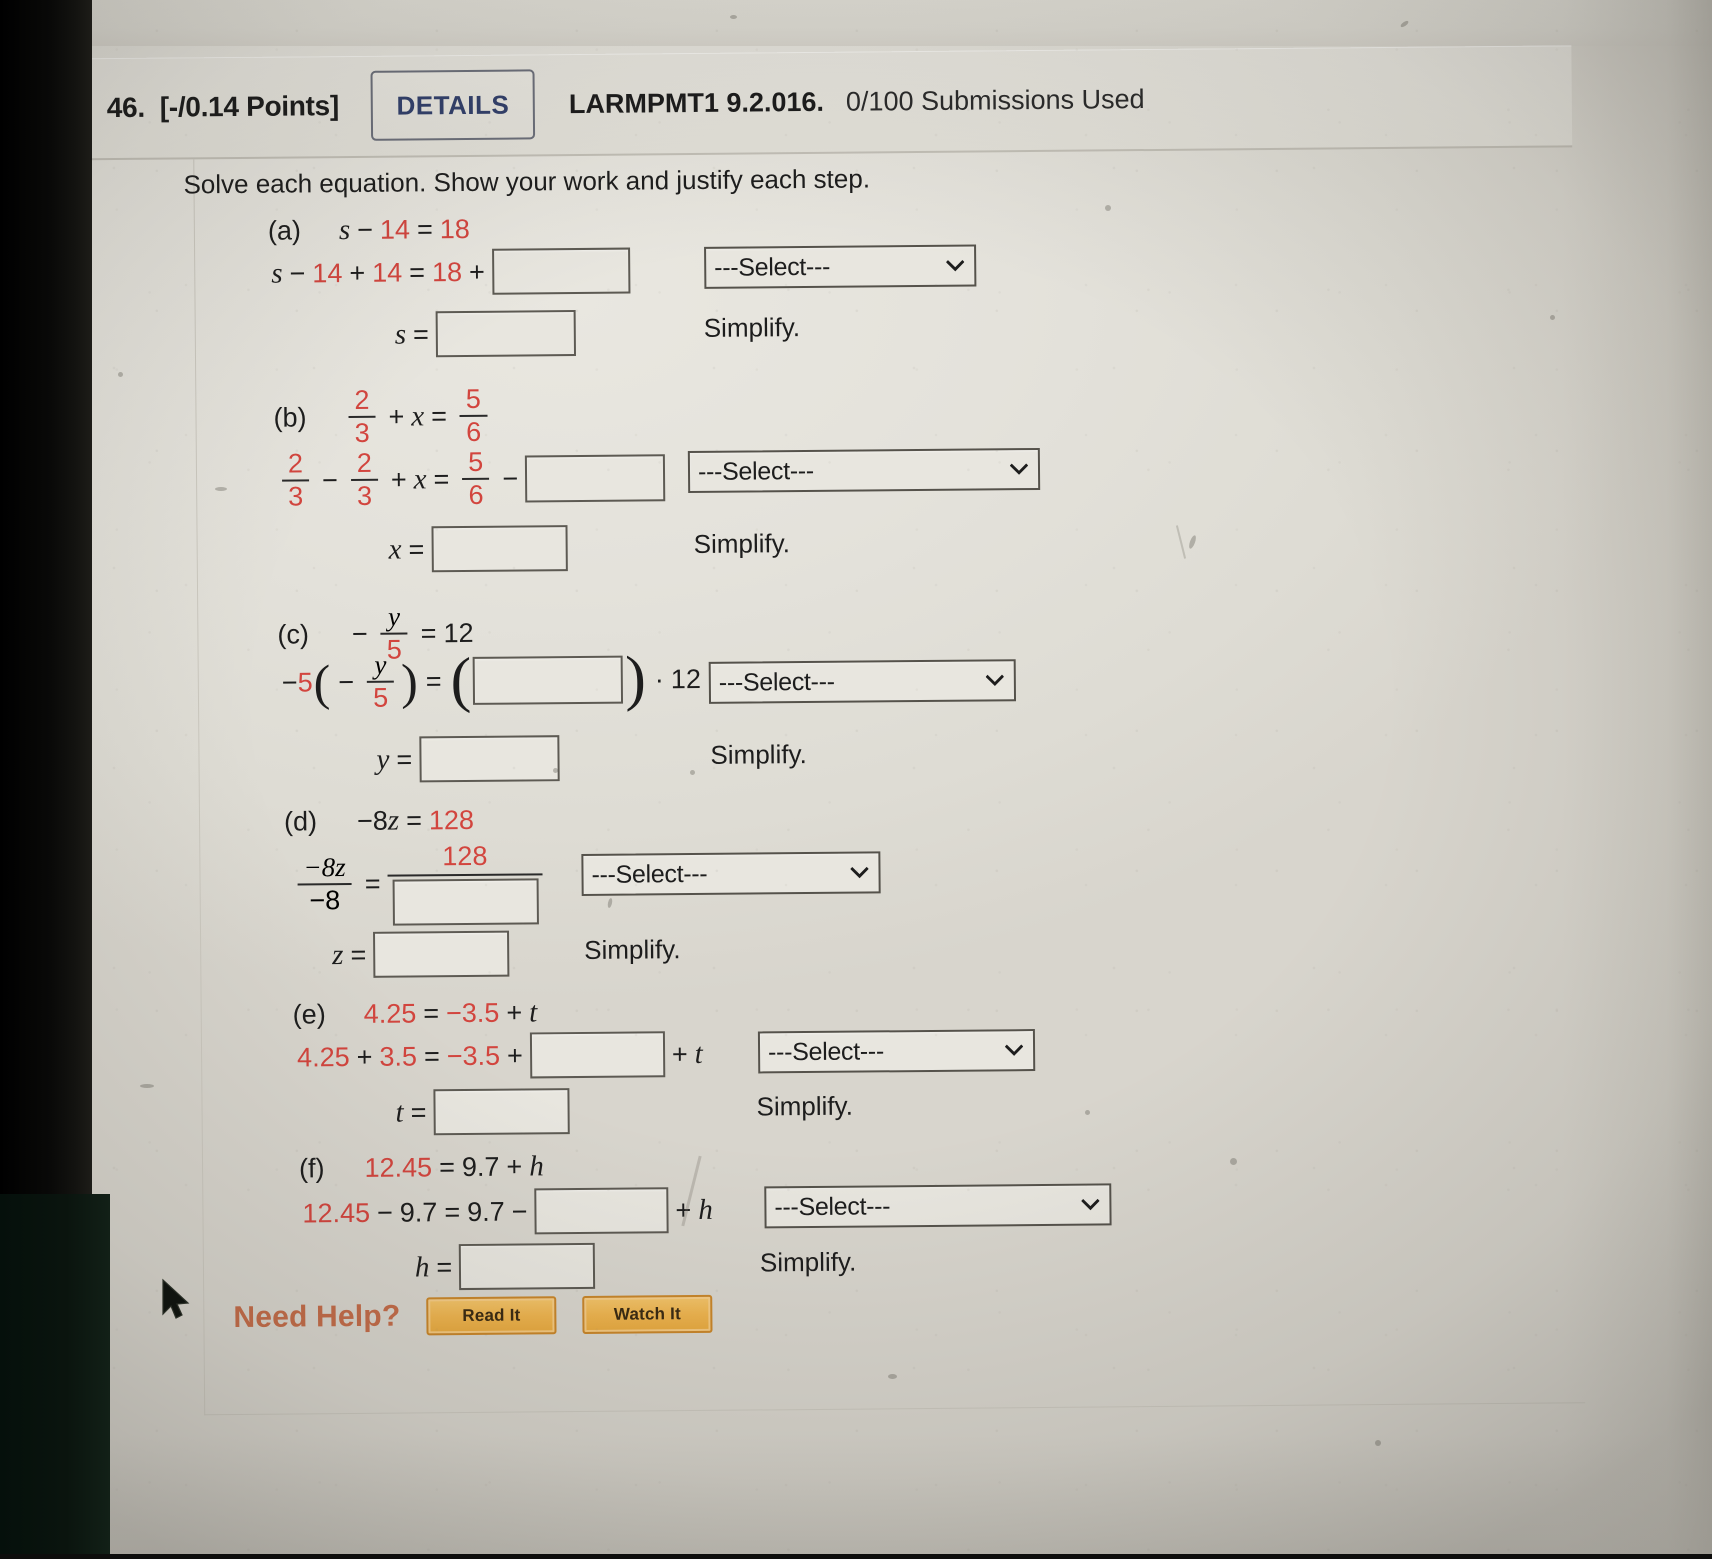 Image resolution: width=1712 pixels, height=1559 pixels. What do you see at coordinates (507, 1212) in the screenshot?
I see `part-f-work-row: 12.45 − 9.7 = 9.7 − + h` at bounding box center [507, 1212].